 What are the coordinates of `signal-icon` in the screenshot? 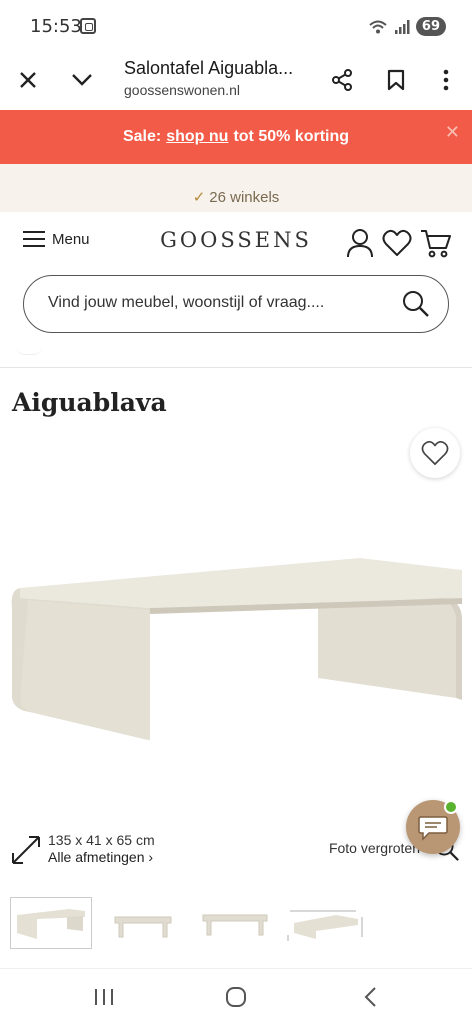 It's located at (402, 26).